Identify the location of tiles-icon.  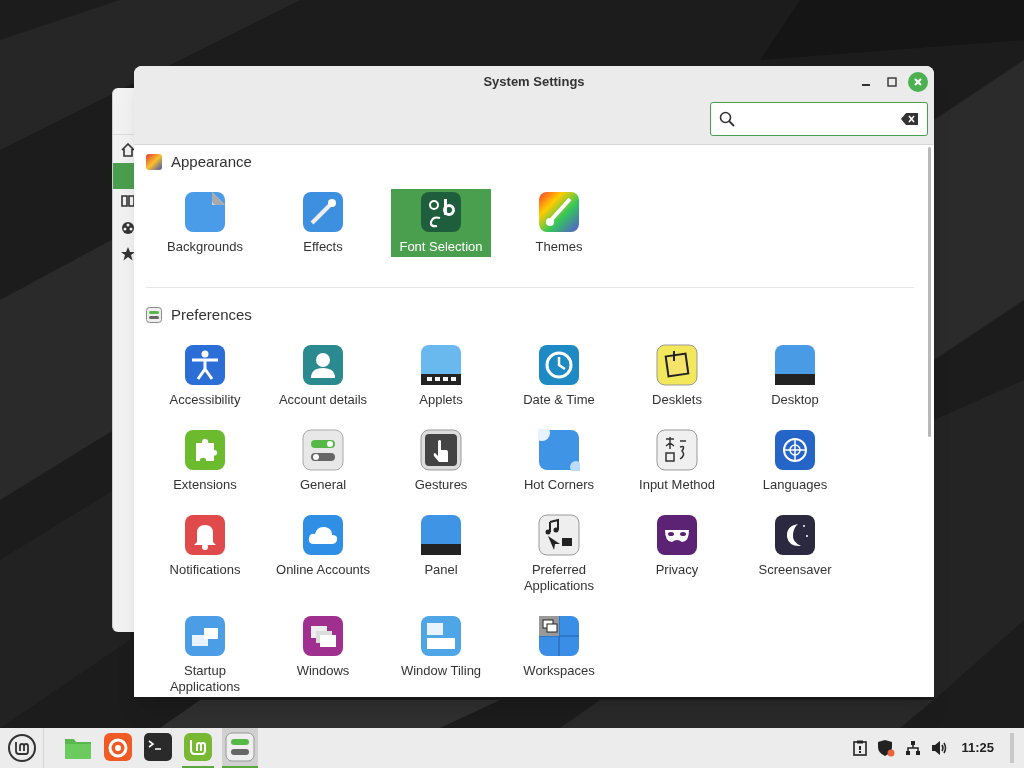
(441, 636).